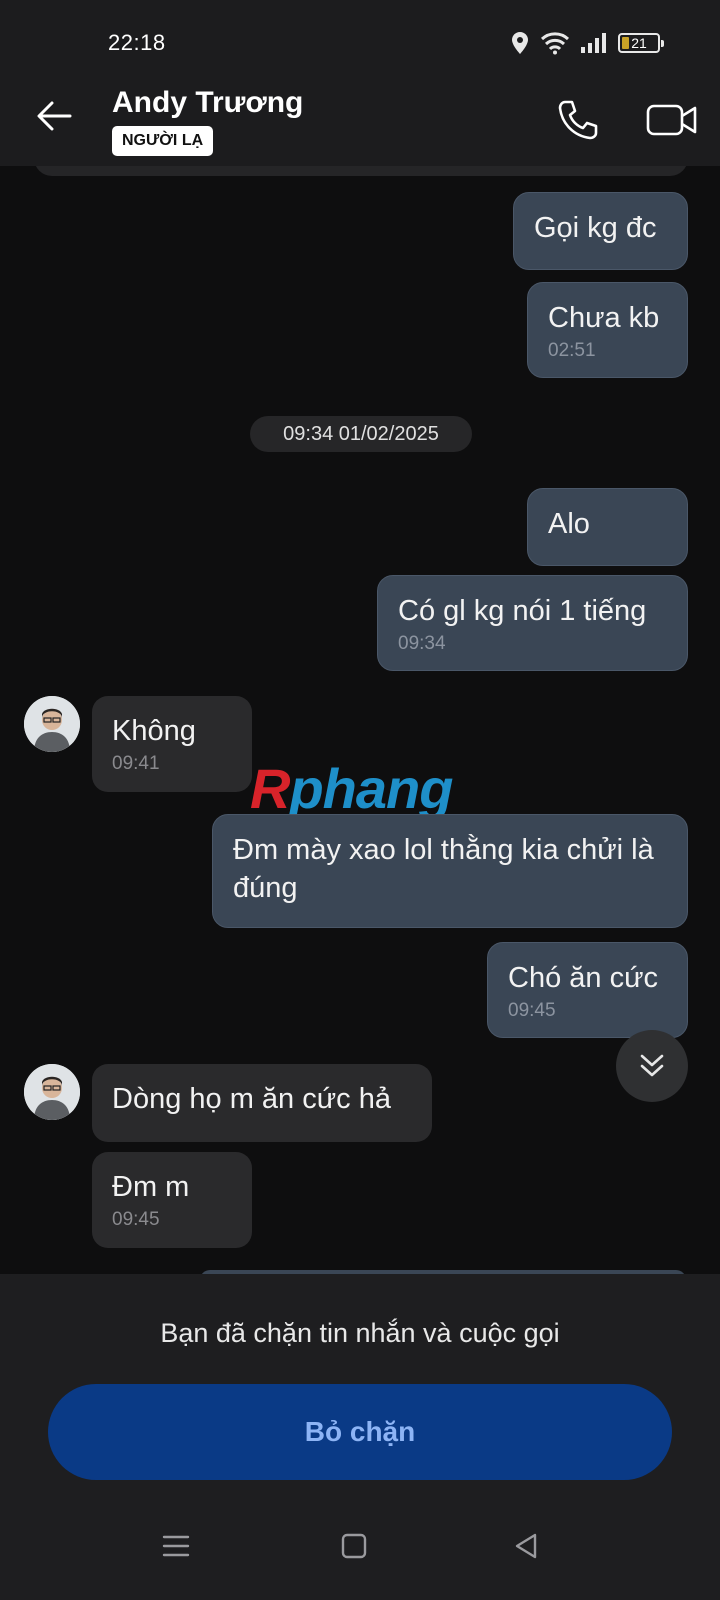  What do you see at coordinates (607, 527) in the screenshot?
I see `message-bubble-outgoing: Alo` at bounding box center [607, 527].